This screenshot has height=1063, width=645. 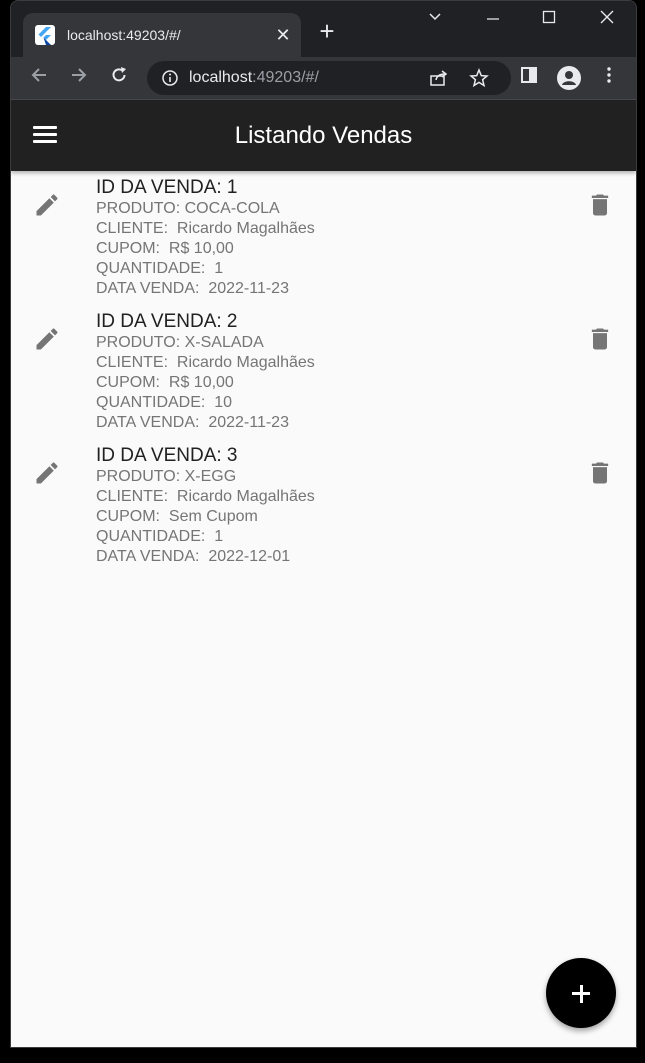 I want to click on side-panel-icon, so click(x=529, y=79).